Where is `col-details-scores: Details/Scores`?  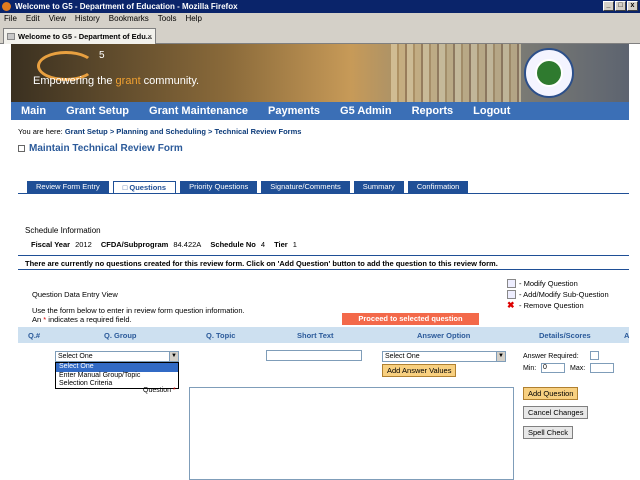
col-details-scores: Details/Scores is located at coordinates (565, 335).